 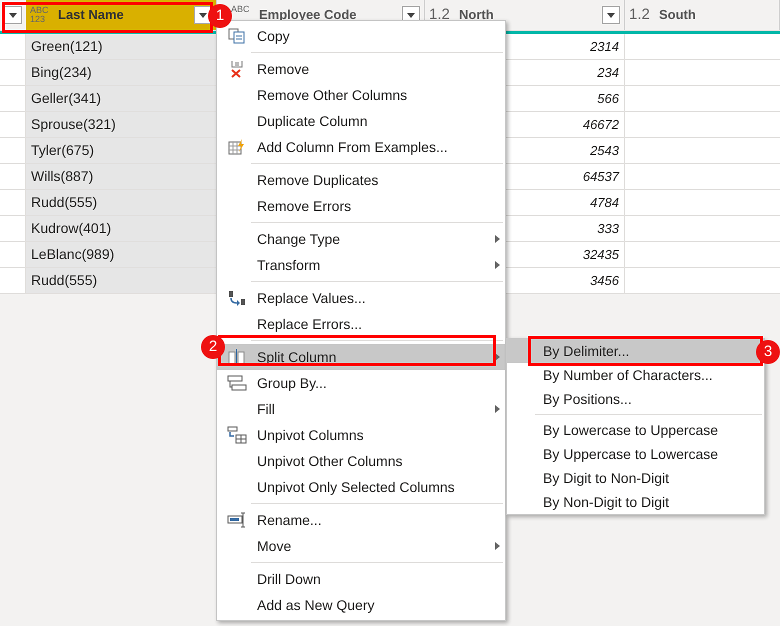 I want to click on copy-icon, so click(x=237, y=36).